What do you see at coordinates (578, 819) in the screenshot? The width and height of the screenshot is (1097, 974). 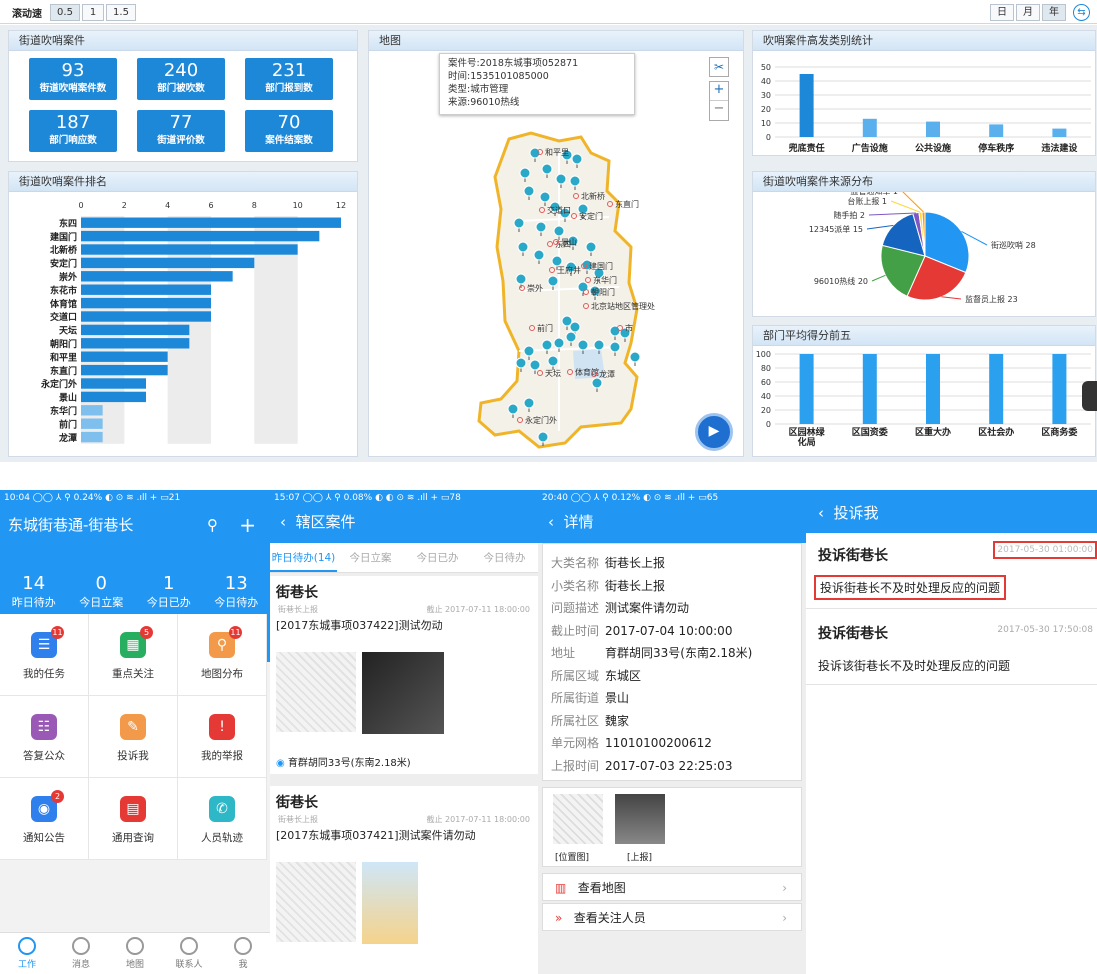 I see `location-photo` at bounding box center [578, 819].